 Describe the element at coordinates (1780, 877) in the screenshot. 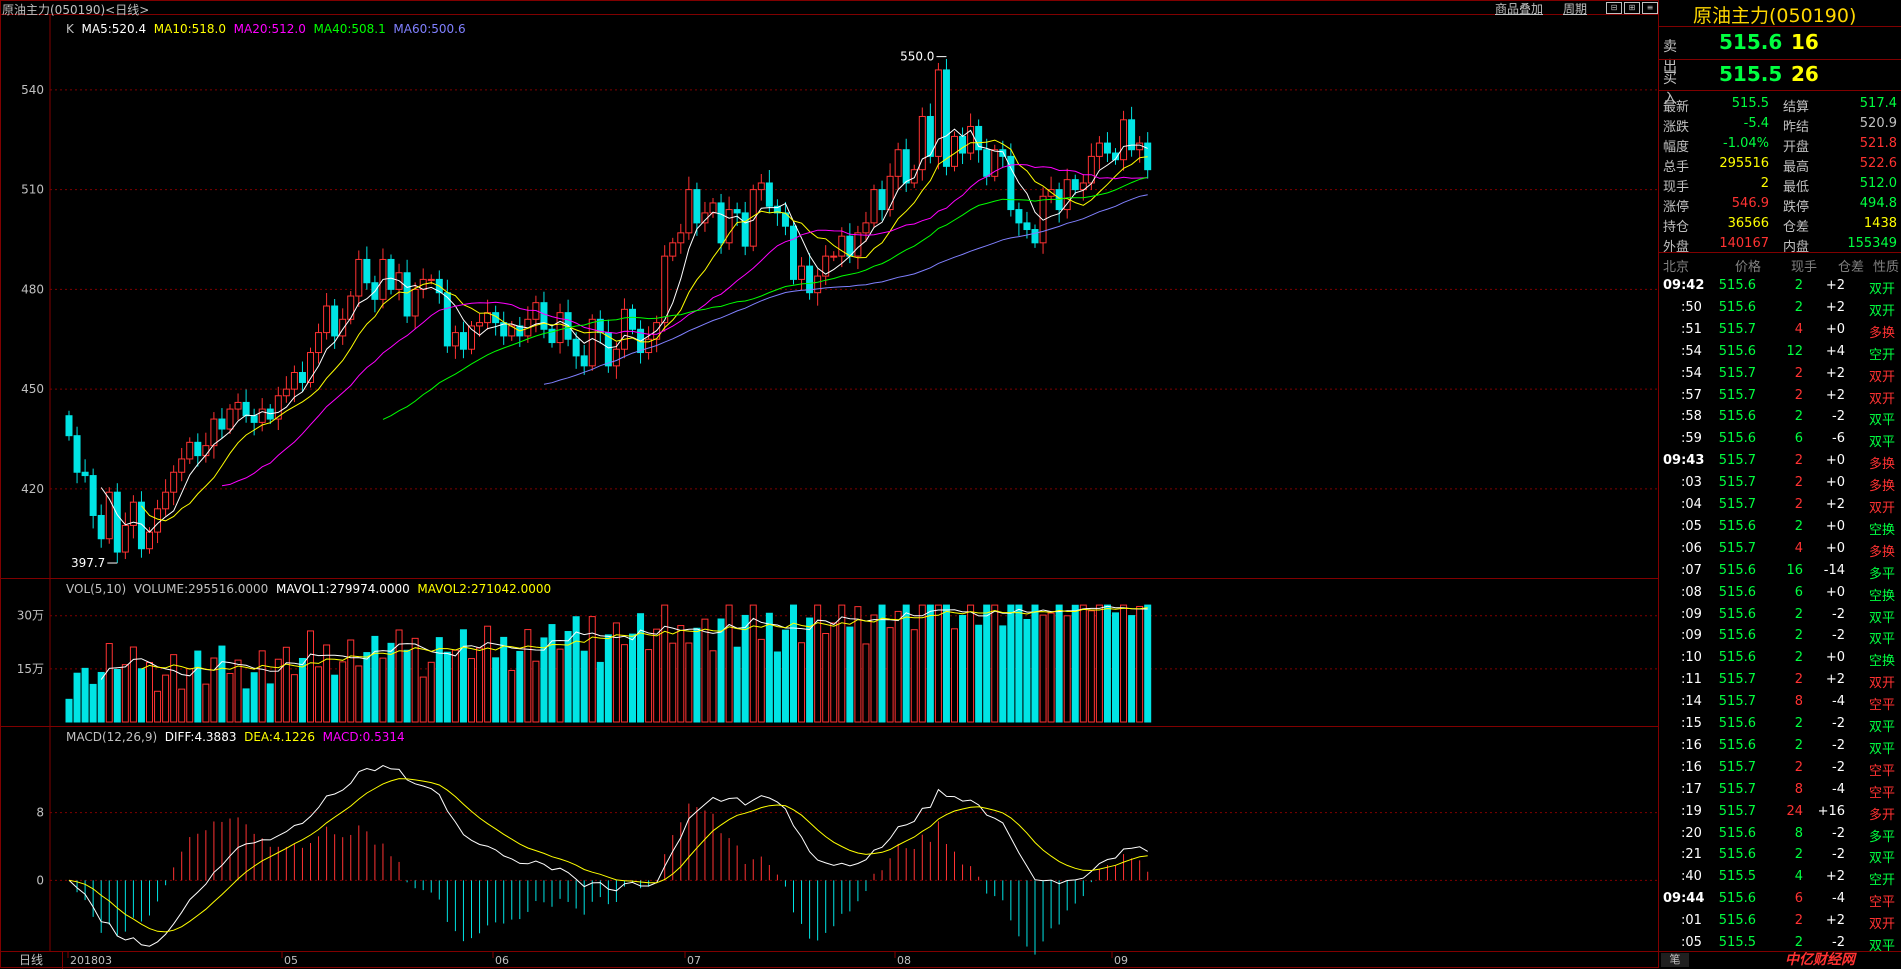

I see `tick-row: :40 515.5 4 +2 空开` at that location.